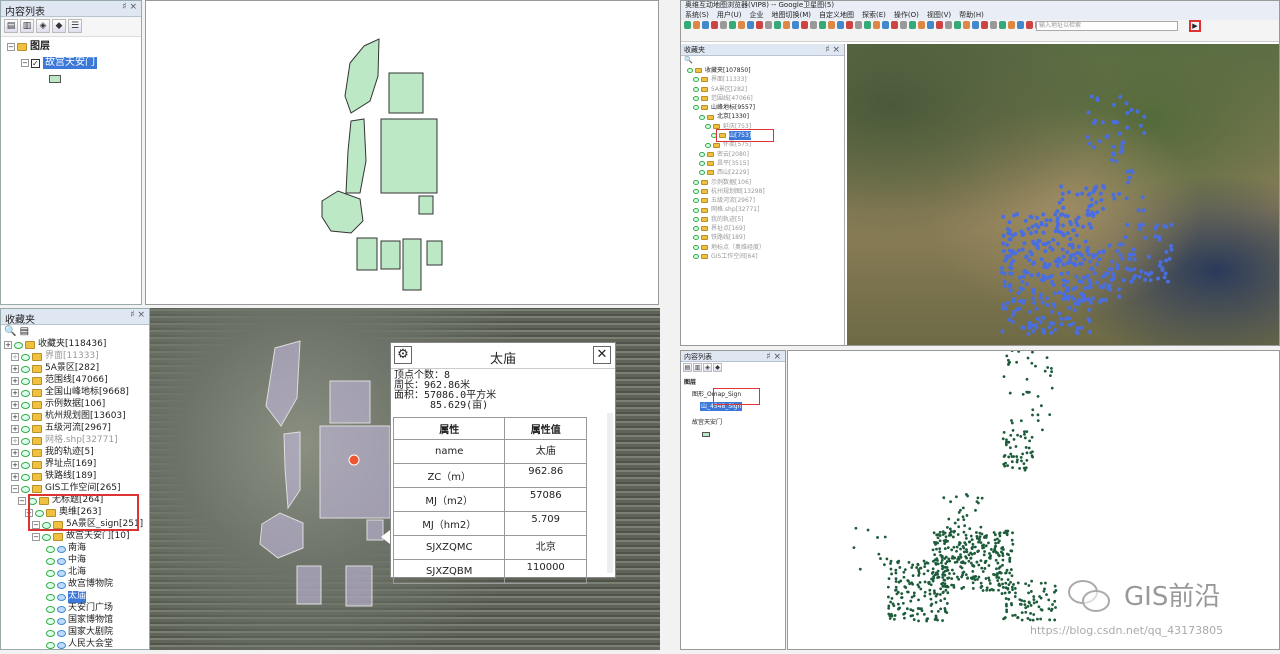 The image size is (1280, 654). I want to click on ovital-tree-item: 密云[2080], so click(765, 154).